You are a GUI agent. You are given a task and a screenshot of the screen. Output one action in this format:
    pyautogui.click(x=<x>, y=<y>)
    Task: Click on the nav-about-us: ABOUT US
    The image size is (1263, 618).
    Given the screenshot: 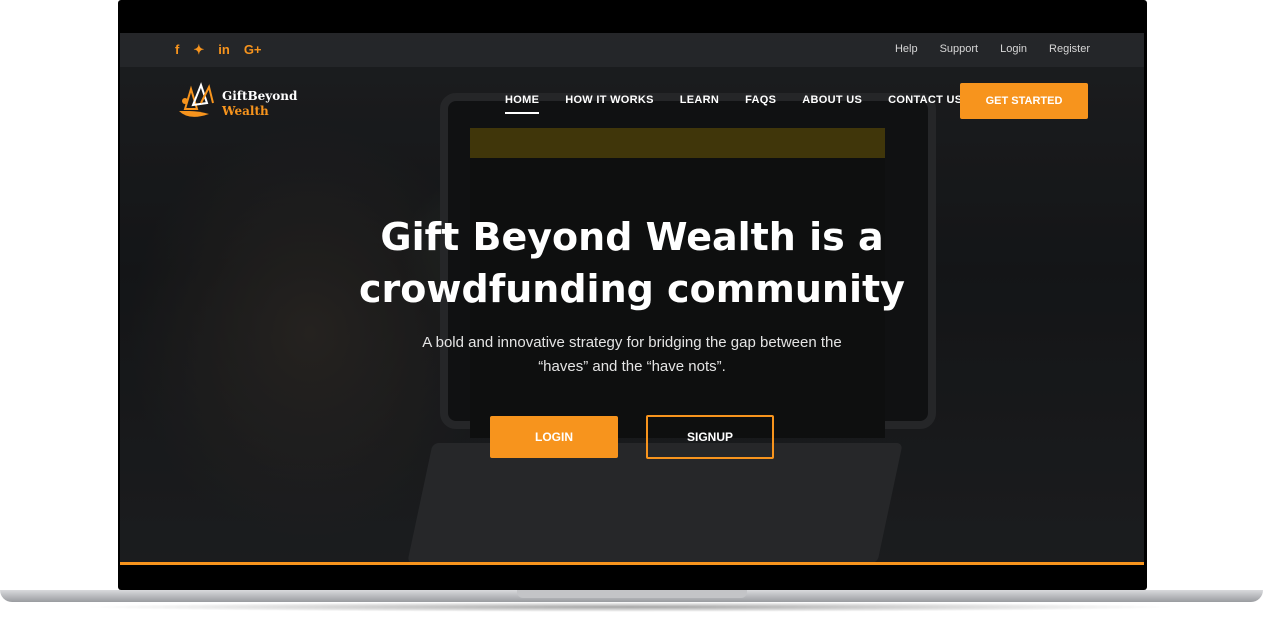 What is the action you would take?
    pyautogui.click(x=832, y=100)
    